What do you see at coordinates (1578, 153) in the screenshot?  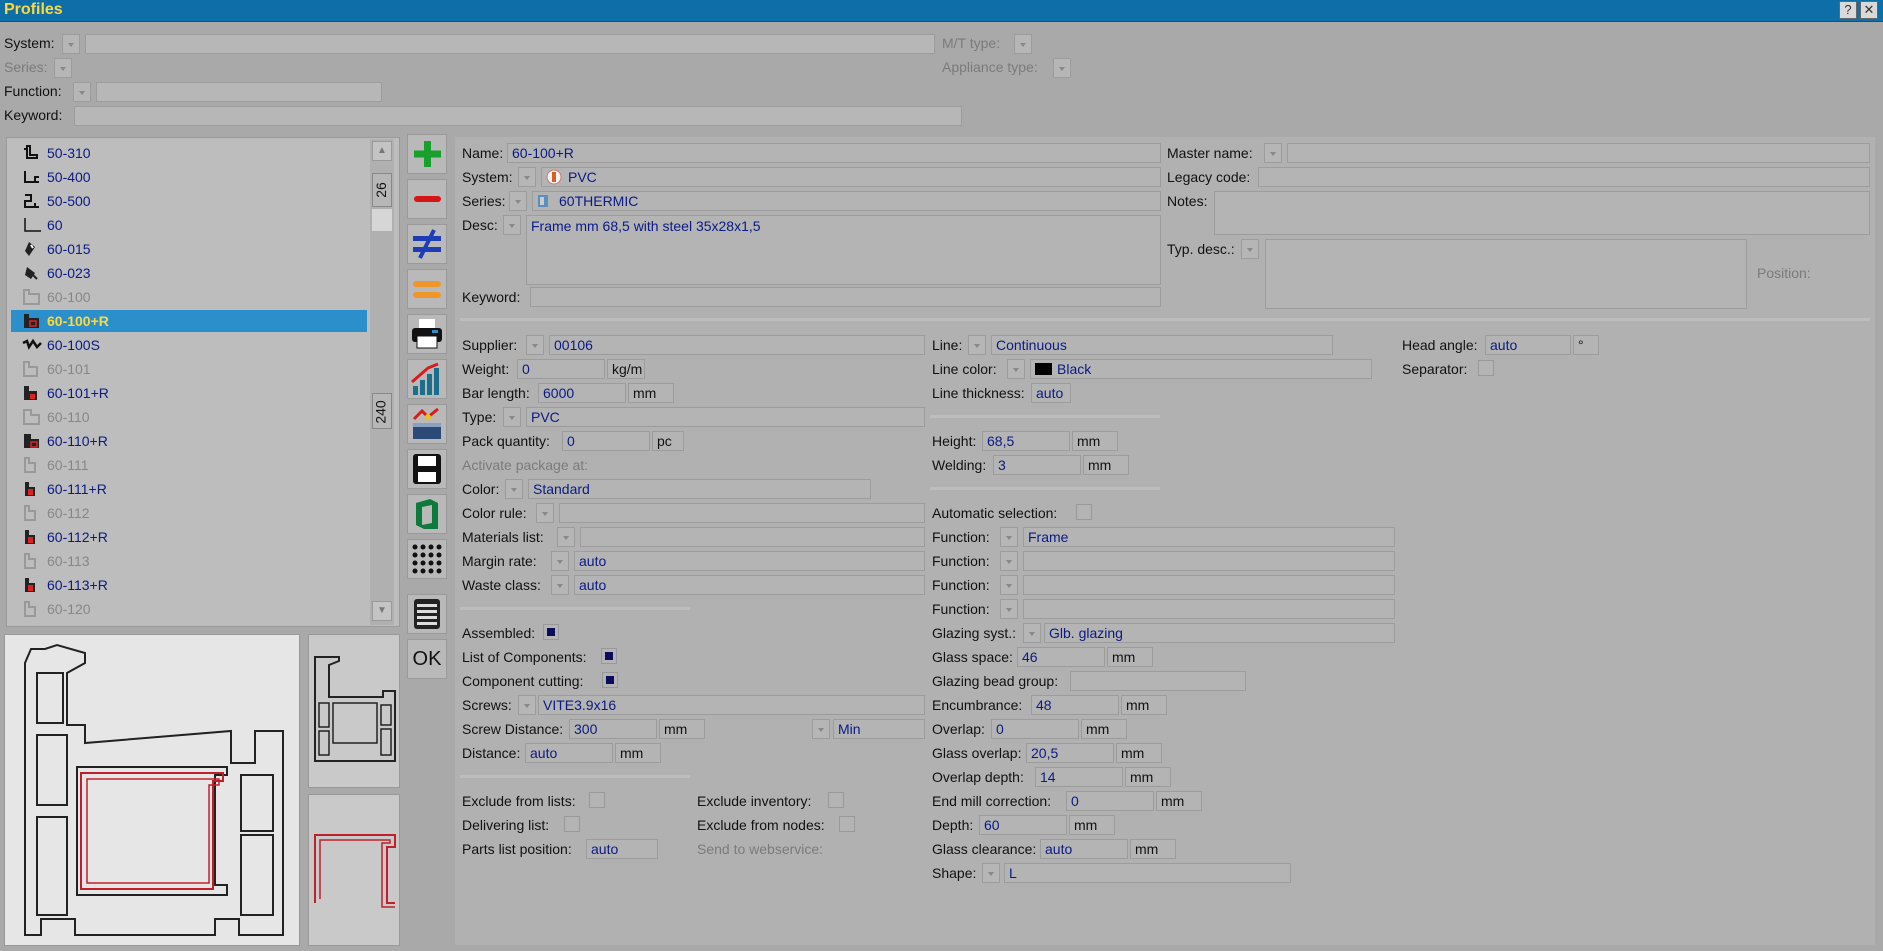 I see `master-name-input` at bounding box center [1578, 153].